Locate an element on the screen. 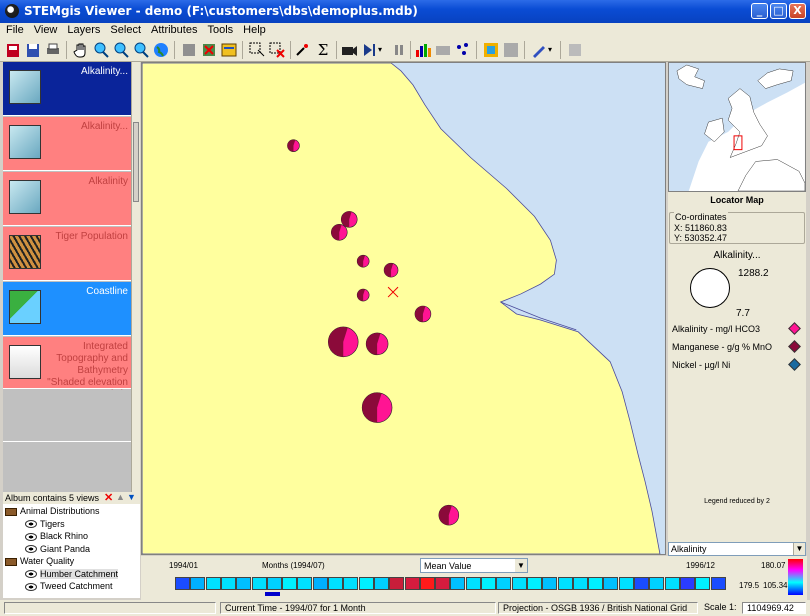 The width and height of the screenshot is (810, 616). tree-item: Giant Panda is located at coordinates (57, 549).